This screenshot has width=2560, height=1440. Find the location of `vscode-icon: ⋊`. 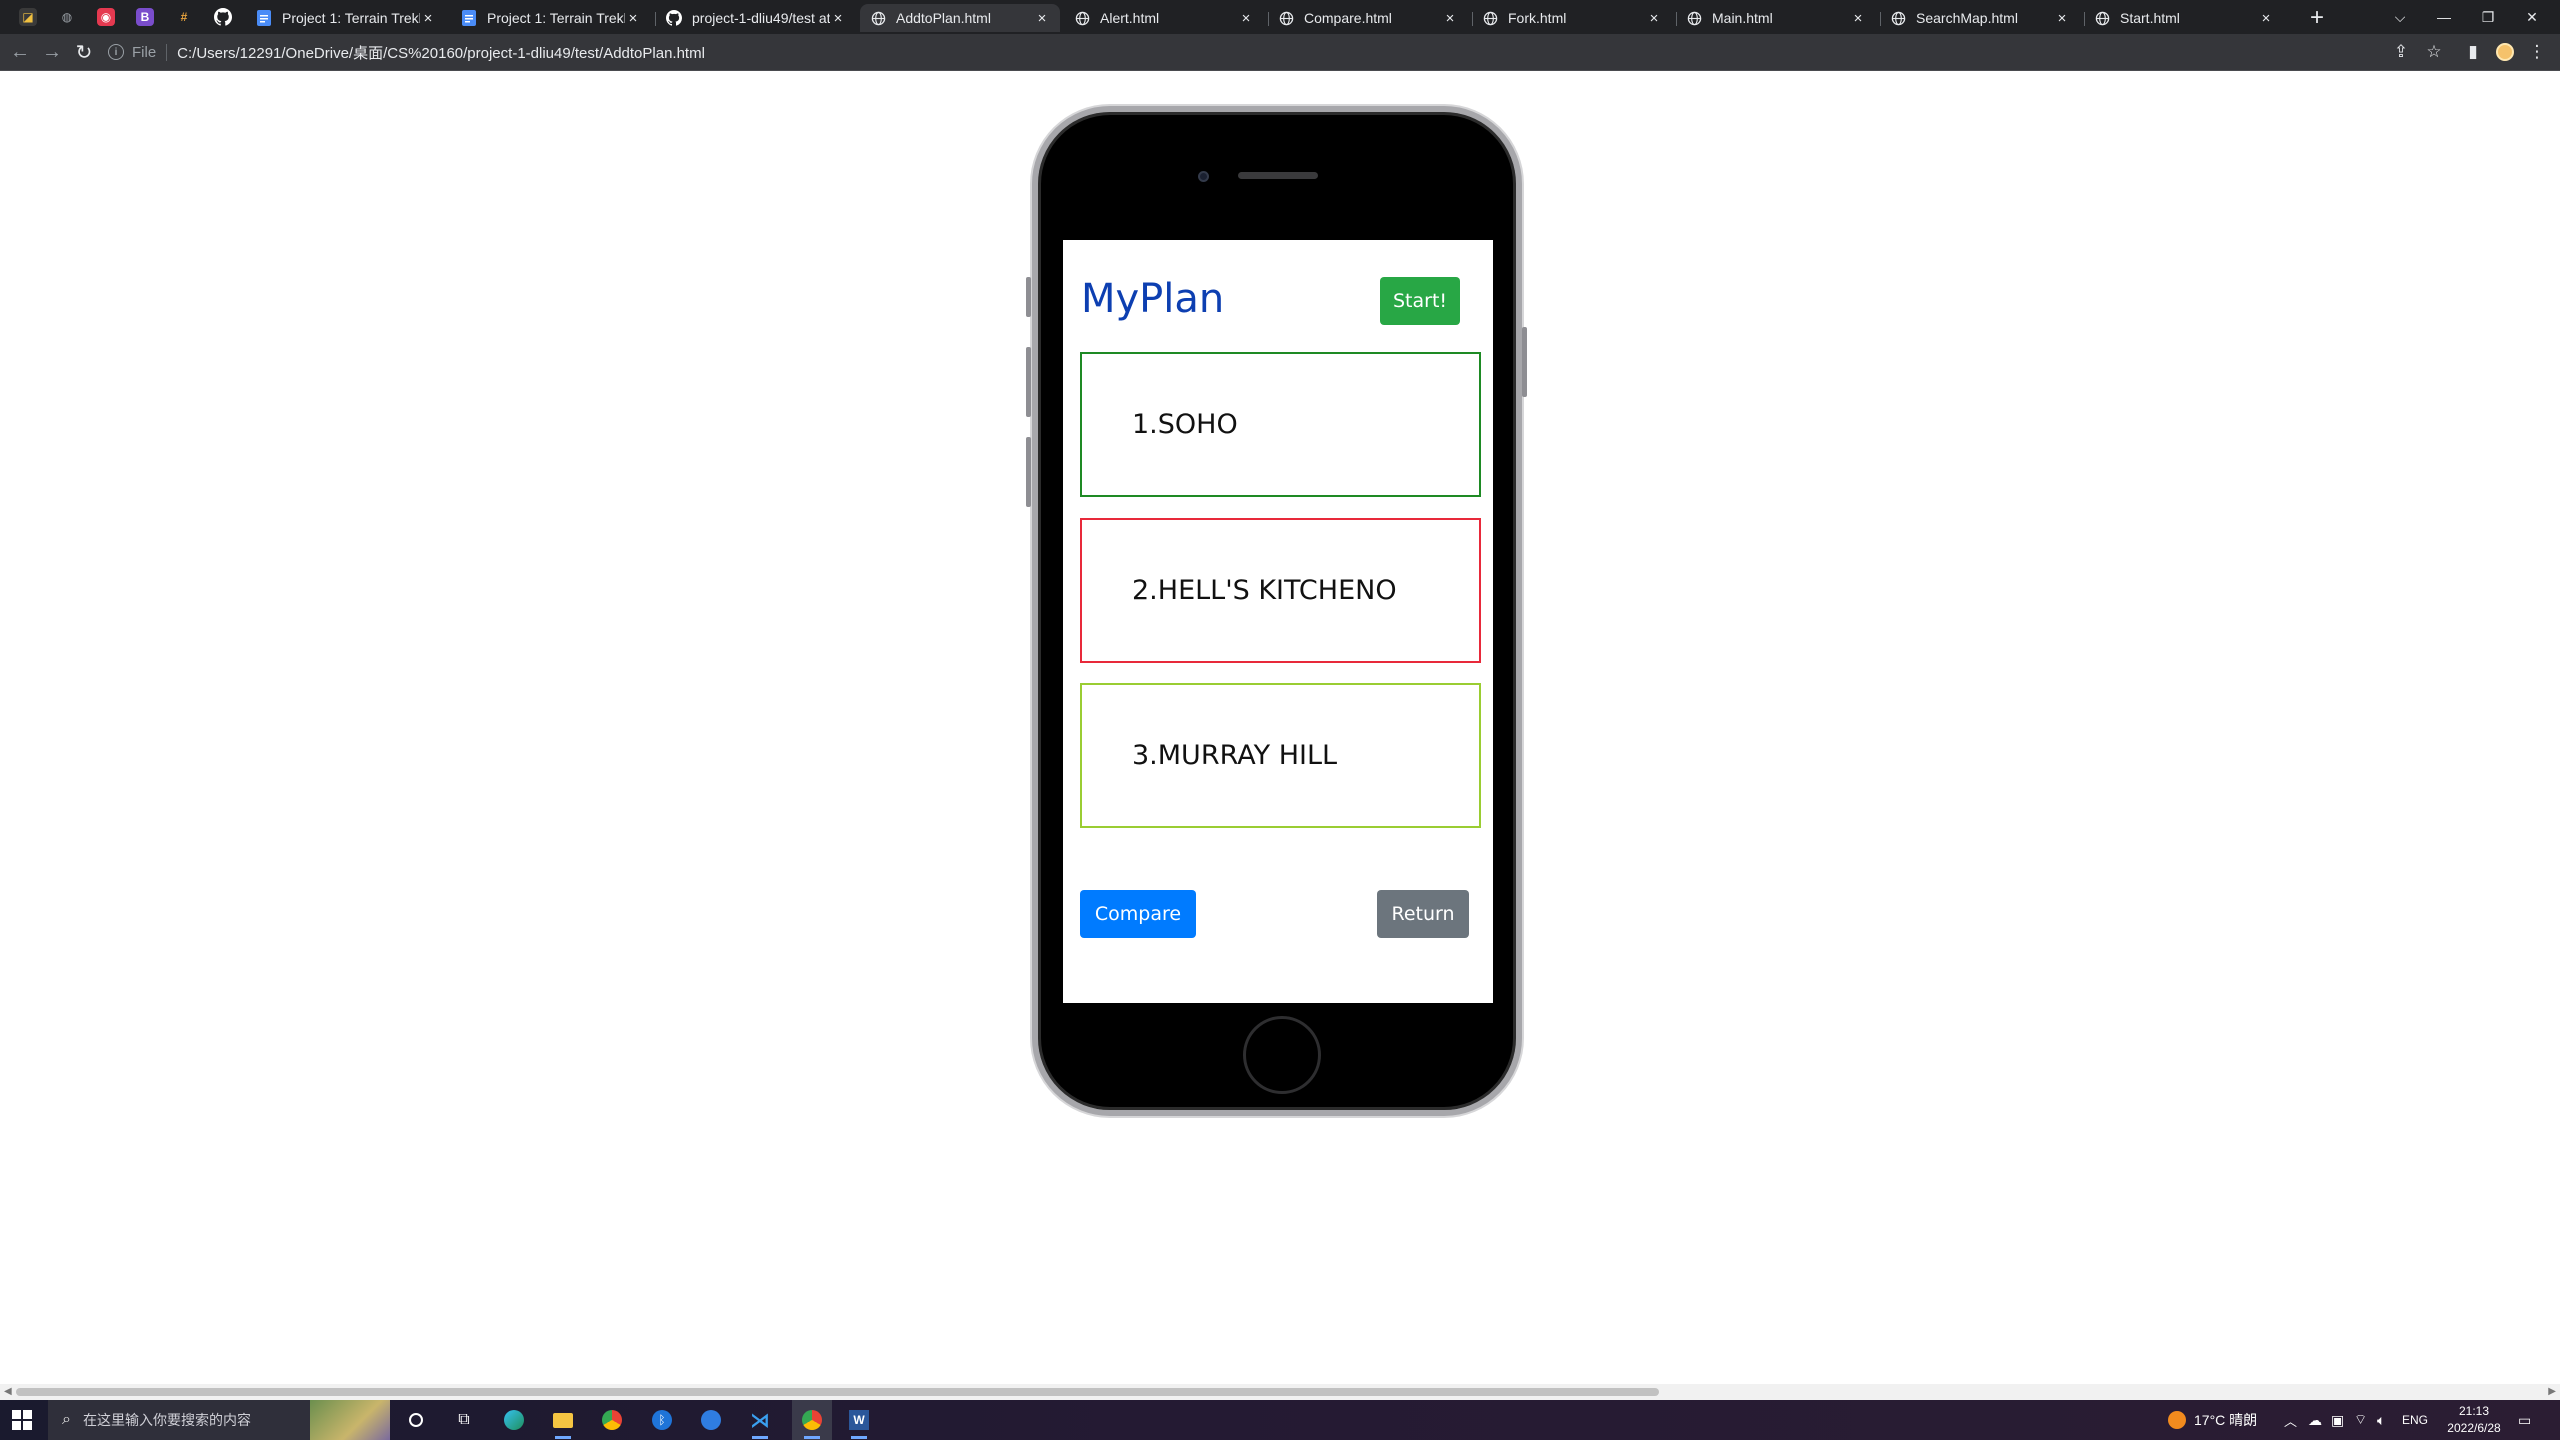

vscode-icon: ⋊ is located at coordinates (760, 1422).